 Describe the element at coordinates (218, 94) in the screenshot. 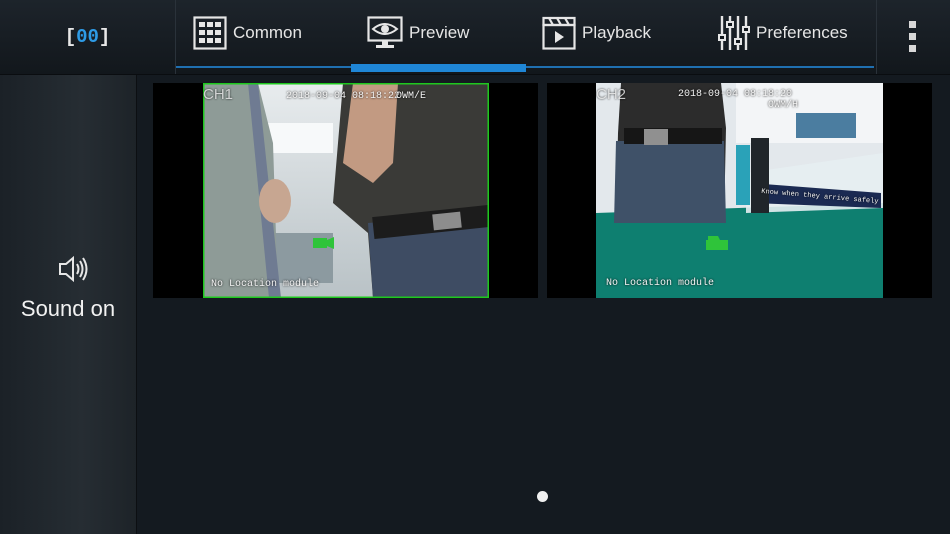

I see `channel-label-ch1: CH1` at that location.